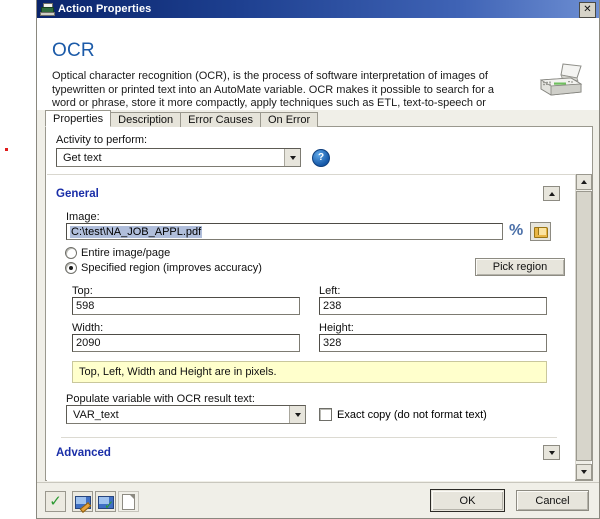 Image resolution: width=600 pixels, height=519 pixels. Describe the element at coordinates (78, 118) in the screenshot. I see `tab-properties: Properties` at that location.